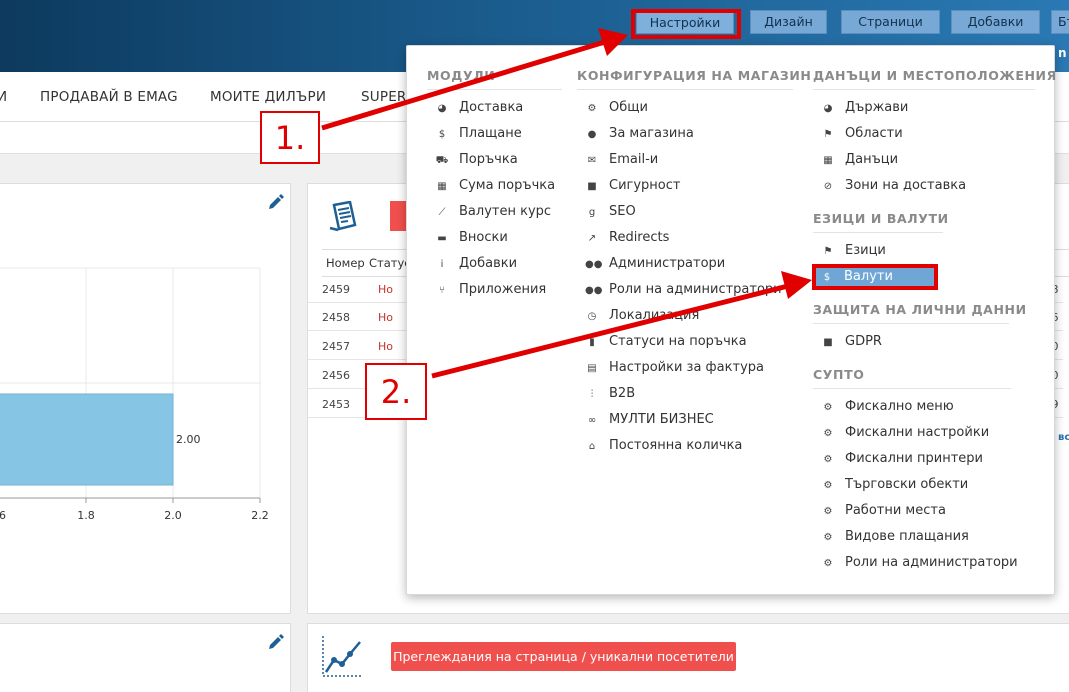 The height and width of the screenshot is (692, 1069). Describe the element at coordinates (853, 251) in the screenshot. I see `menu-item-languages: ⚑ Езици` at that location.